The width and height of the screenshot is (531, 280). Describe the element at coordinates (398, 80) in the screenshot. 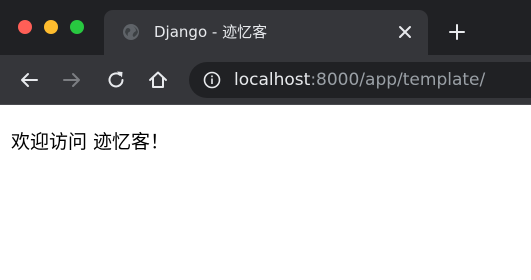

I see `url-path: :8000/app/template/` at that location.